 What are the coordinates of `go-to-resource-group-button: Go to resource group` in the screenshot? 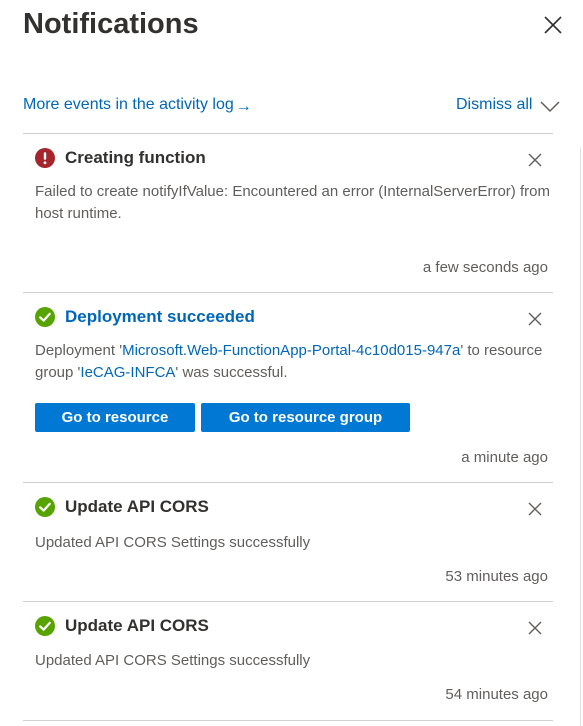 It's located at (305, 417).